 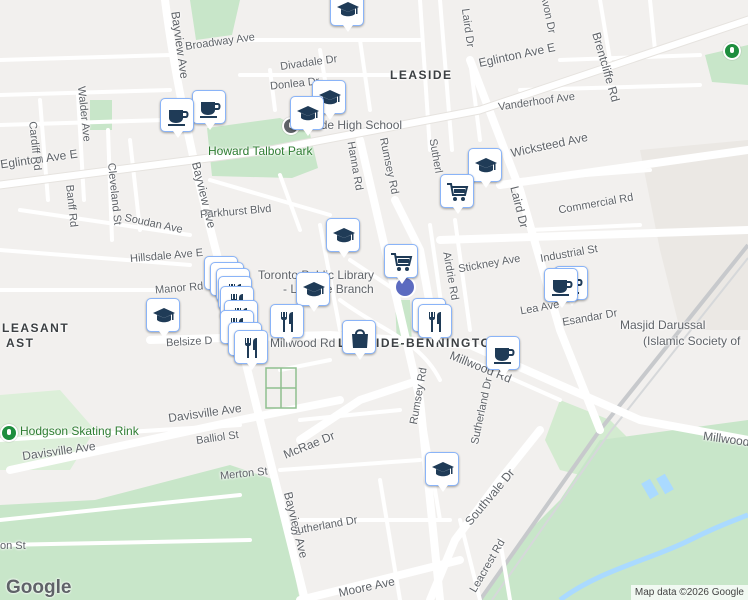 I want to click on google-logo: Google, so click(x=39, y=587).